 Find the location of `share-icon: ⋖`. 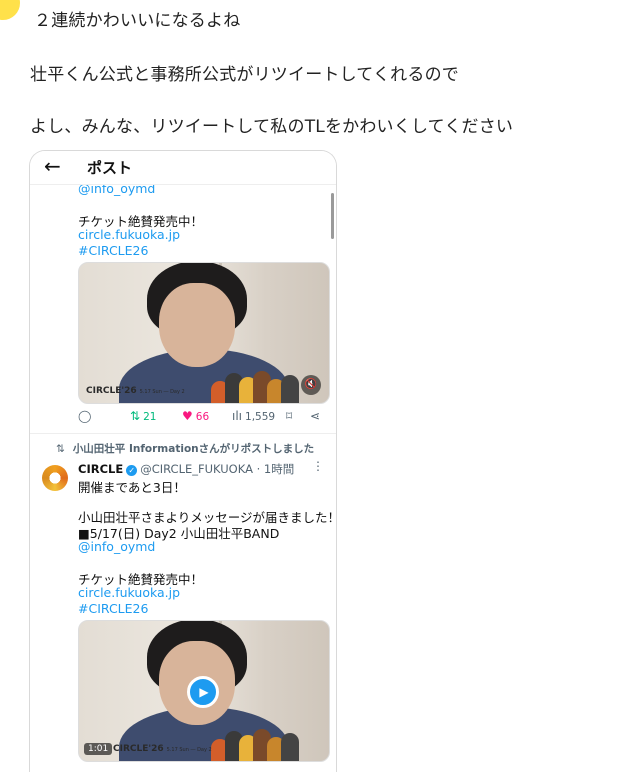

share-icon: ⋖ is located at coordinates (315, 416).